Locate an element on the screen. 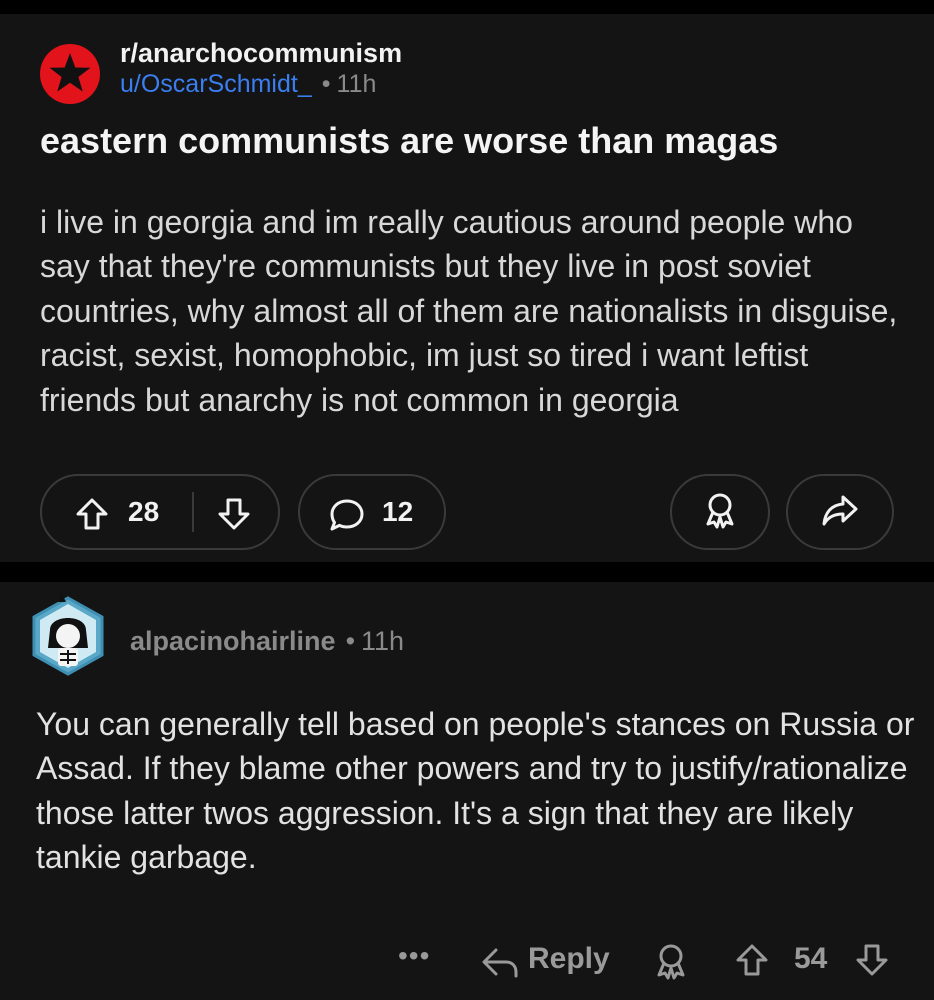 The width and height of the screenshot is (934, 1000). status-bar-strip is located at coordinates (467, 7).